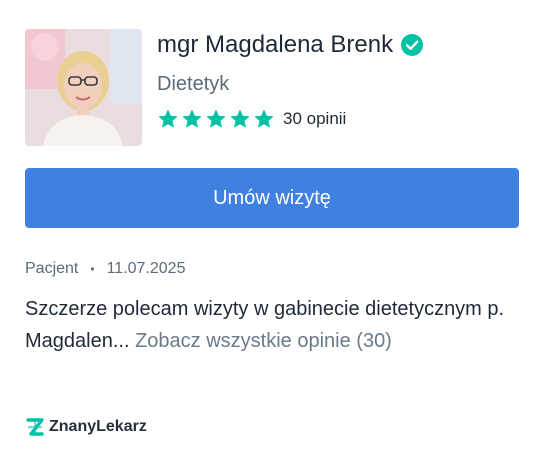 This screenshot has width=547, height=465. What do you see at coordinates (272, 198) in the screenshot?
I see `book-appointment-button: Umów wizytę` at bounding box center [272, 198].